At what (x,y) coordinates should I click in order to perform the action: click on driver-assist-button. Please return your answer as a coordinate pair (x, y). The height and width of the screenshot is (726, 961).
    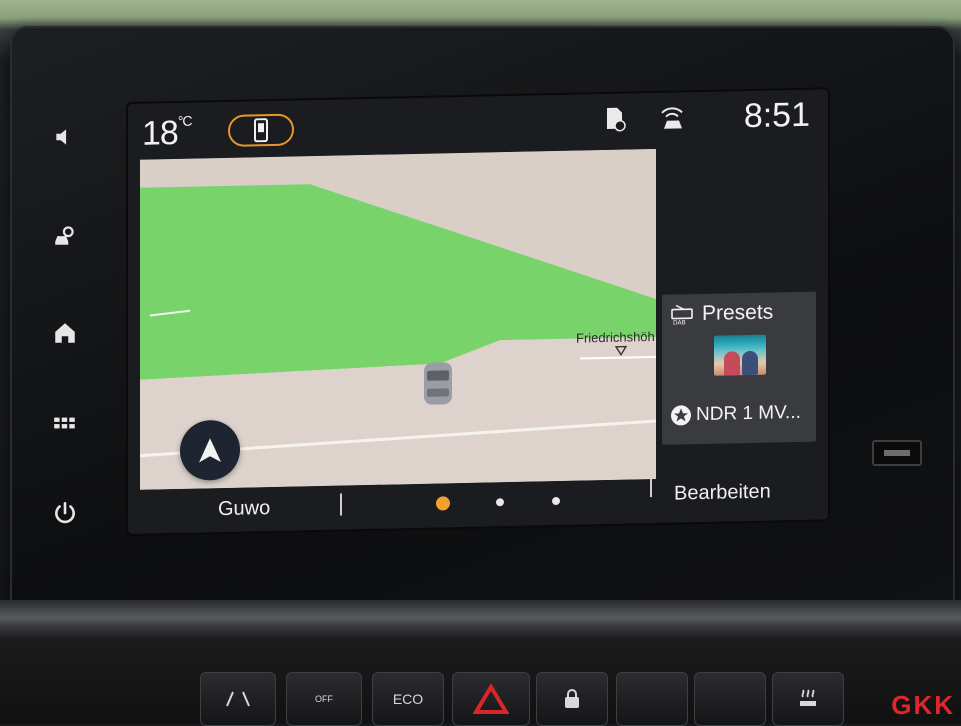
    Looking at the image, I should click on (238, 699).